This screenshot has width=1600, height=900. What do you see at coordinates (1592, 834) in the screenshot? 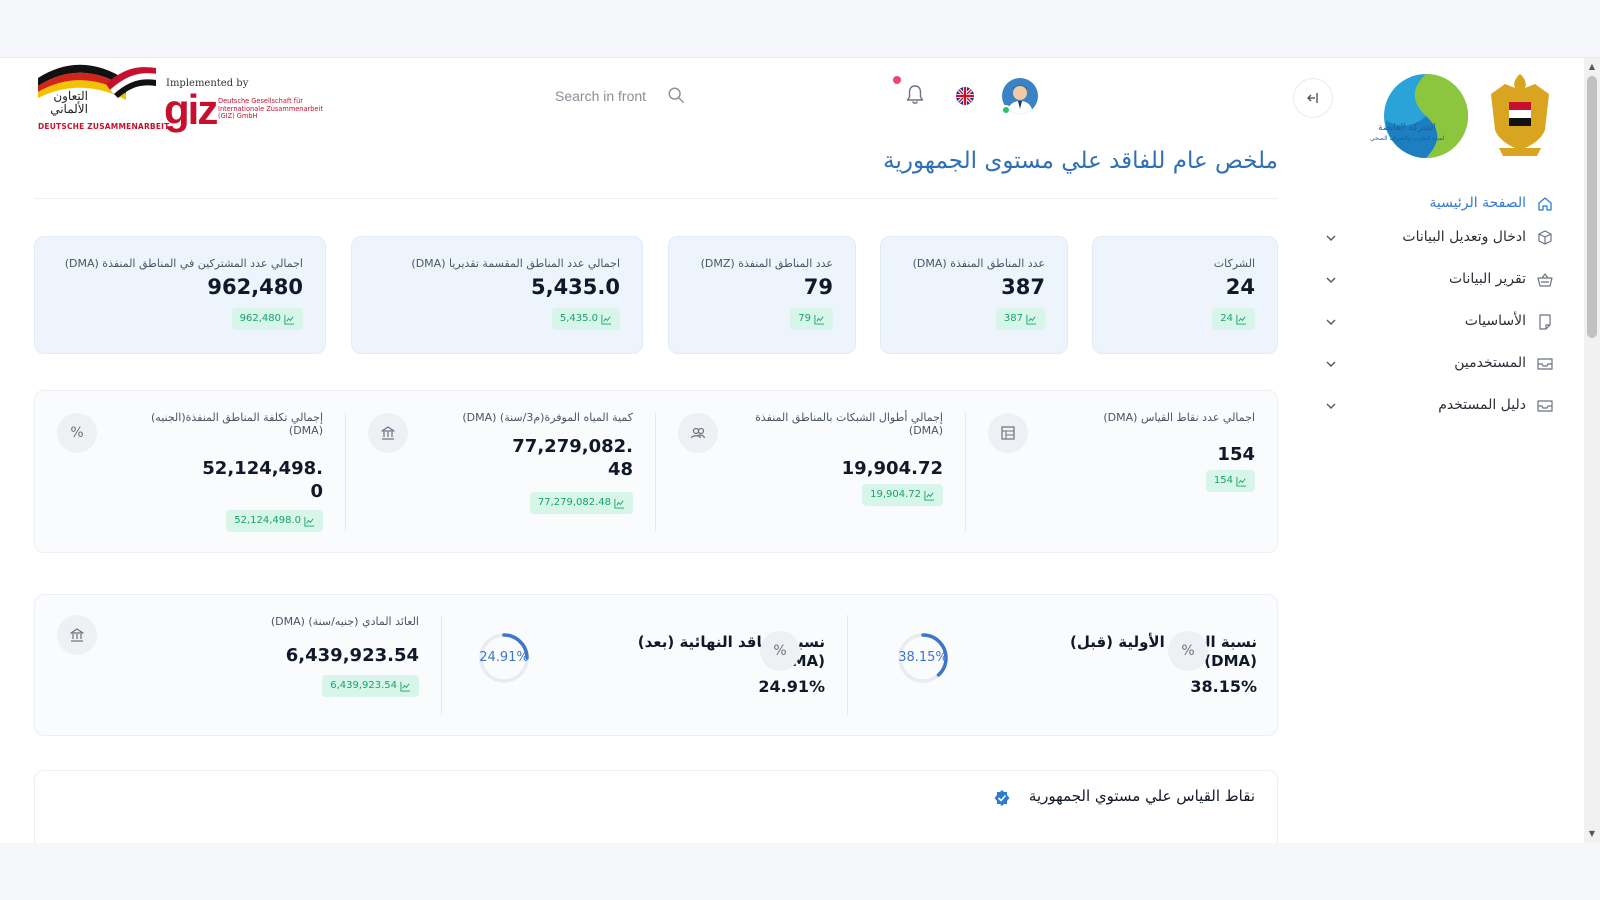
I see `scroll-down-arrow-icon: ▼` at bounding box center [1592, 834].